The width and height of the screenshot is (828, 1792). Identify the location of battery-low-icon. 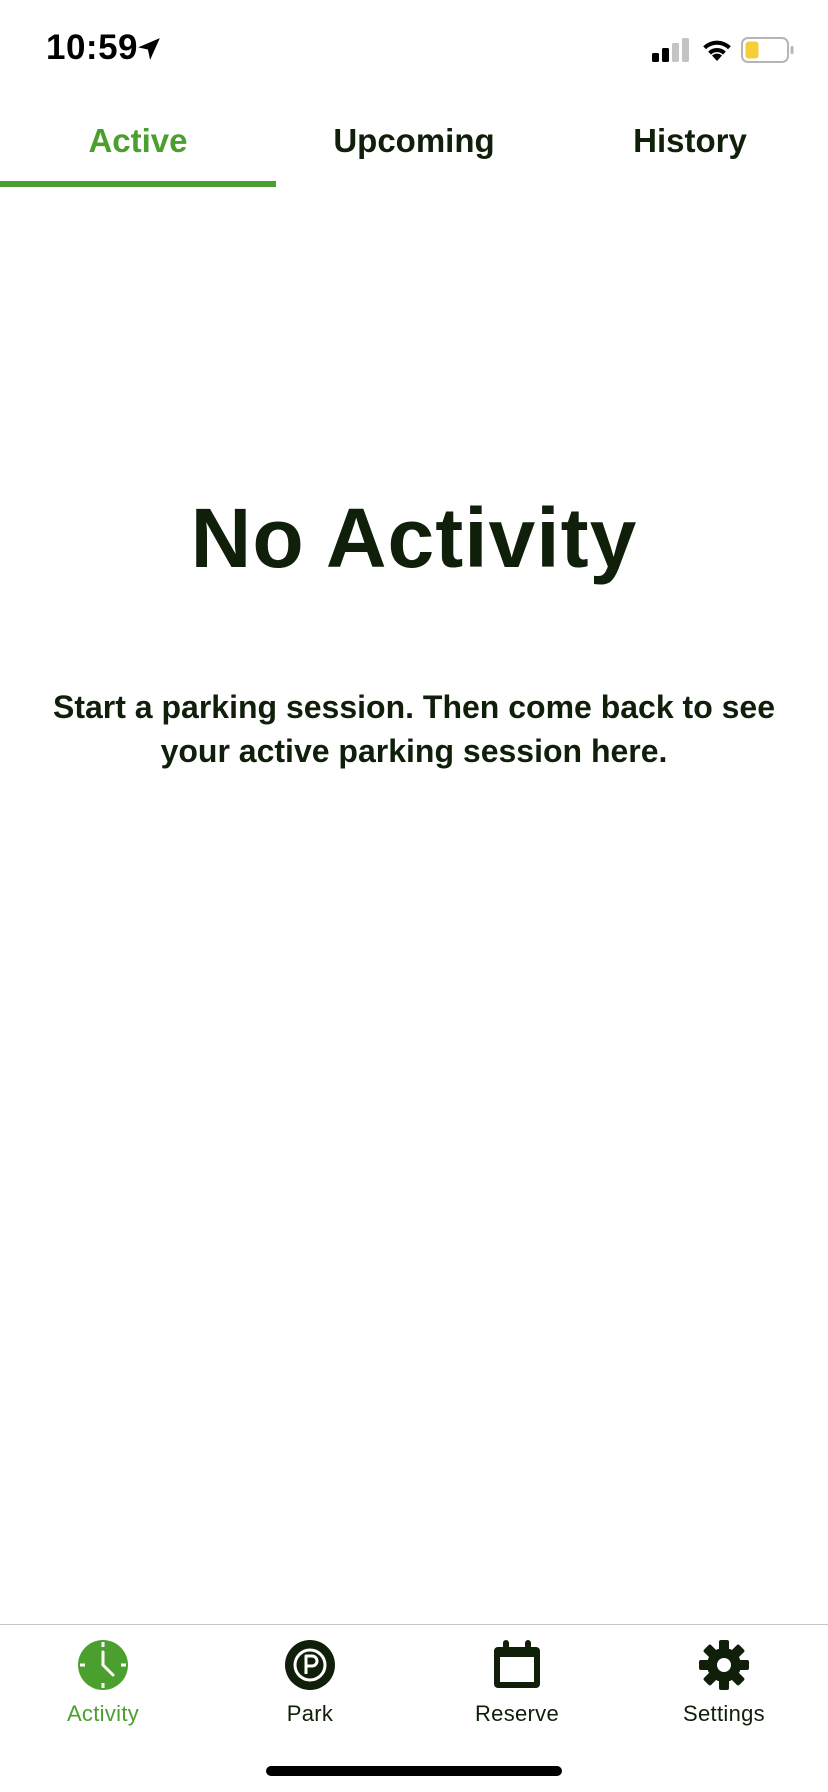
(767, 50).